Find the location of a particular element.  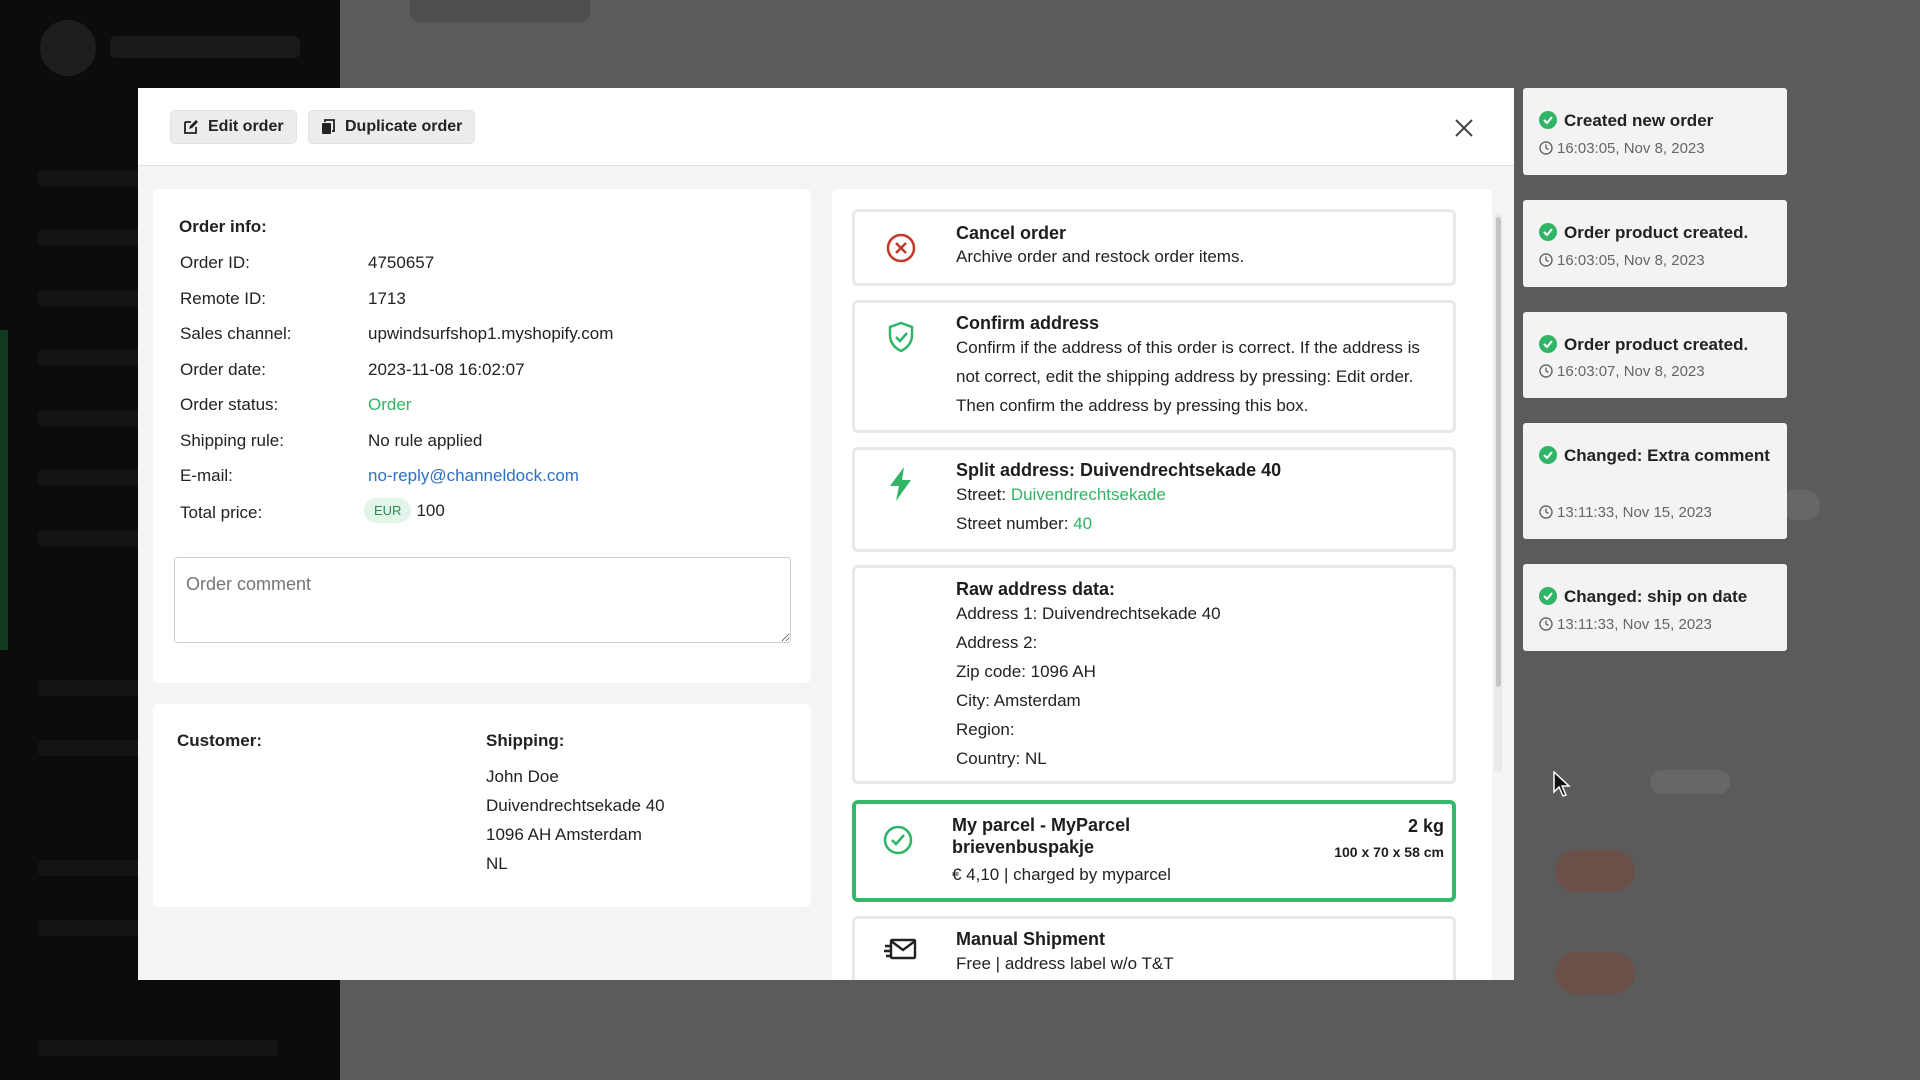

actions-scrollbar-thumb is located at coordinates (1498, 452).